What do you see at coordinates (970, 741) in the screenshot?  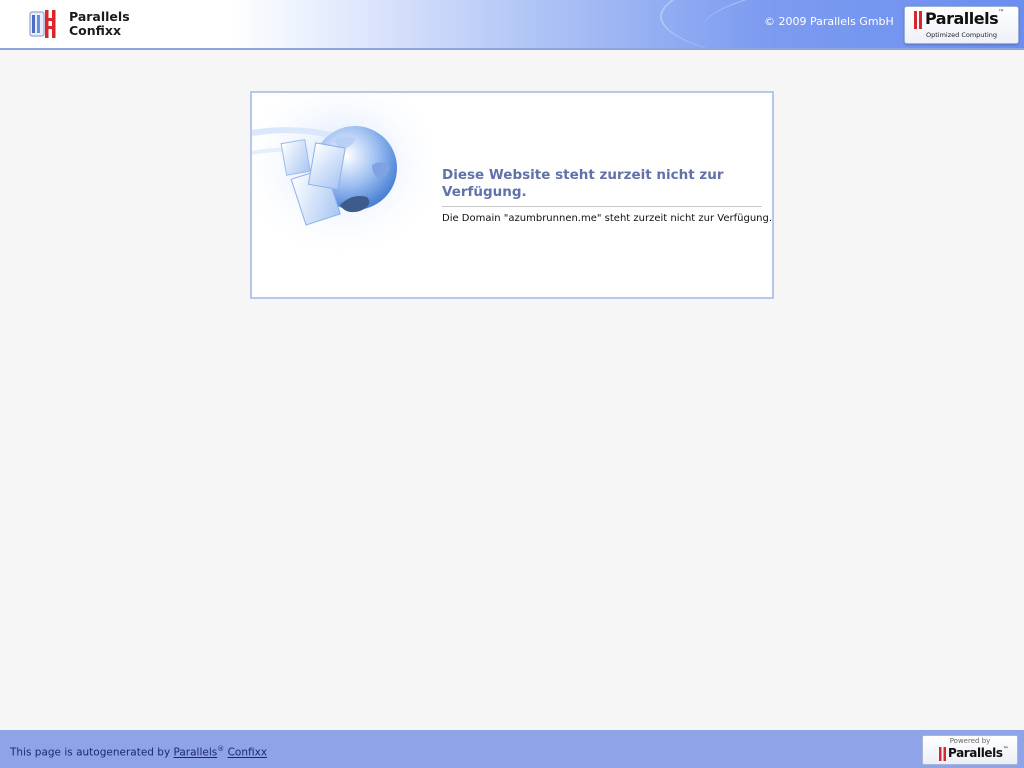 I see `powered-by-label: Powered by` at bounding box center [970, 741].